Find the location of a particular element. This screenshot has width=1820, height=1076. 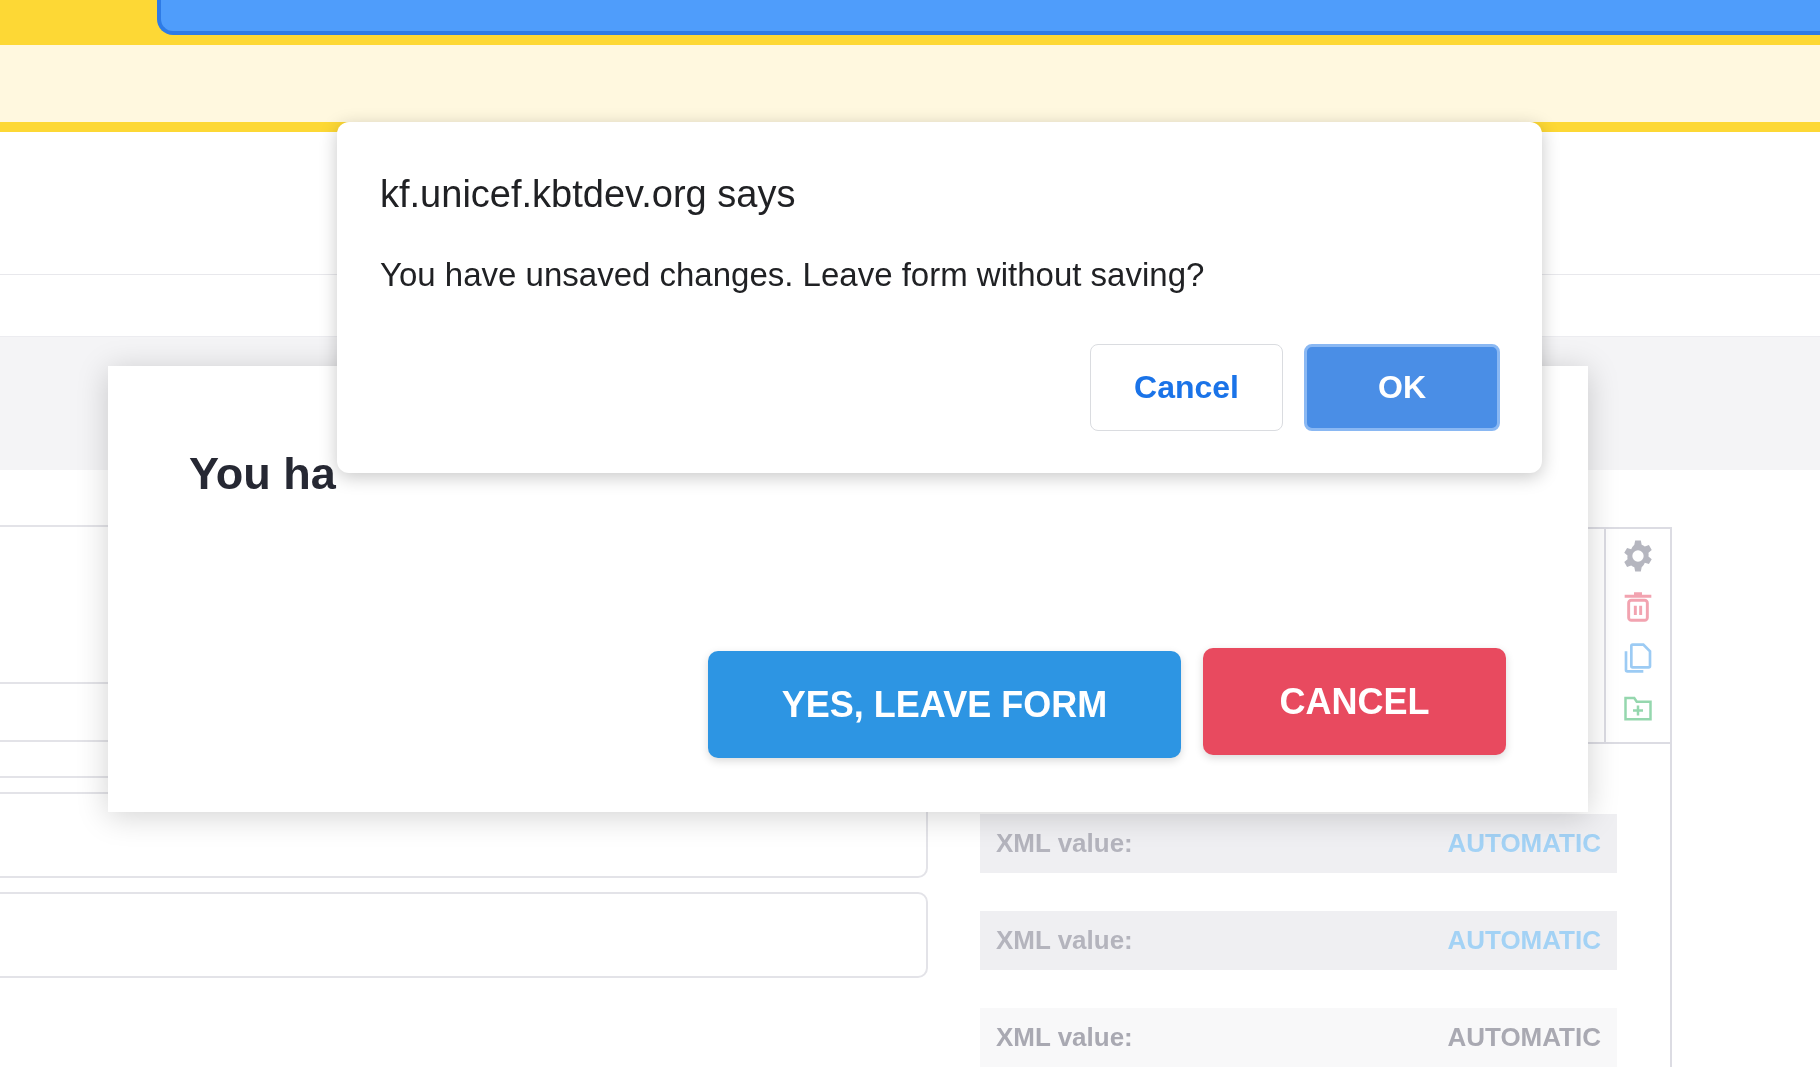

leave-form-button: YES, LEAVE FORM is located at coordinates (944, 704).